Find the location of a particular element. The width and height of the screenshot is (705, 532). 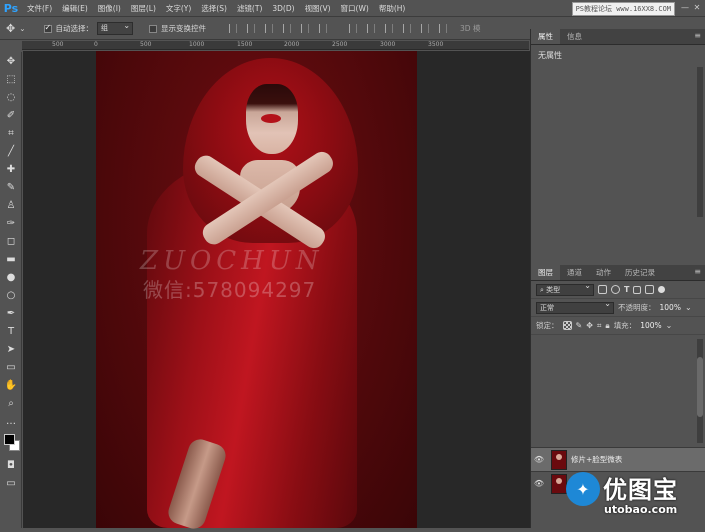

pen-icon: ✒ is located at coordinates (11, 313).